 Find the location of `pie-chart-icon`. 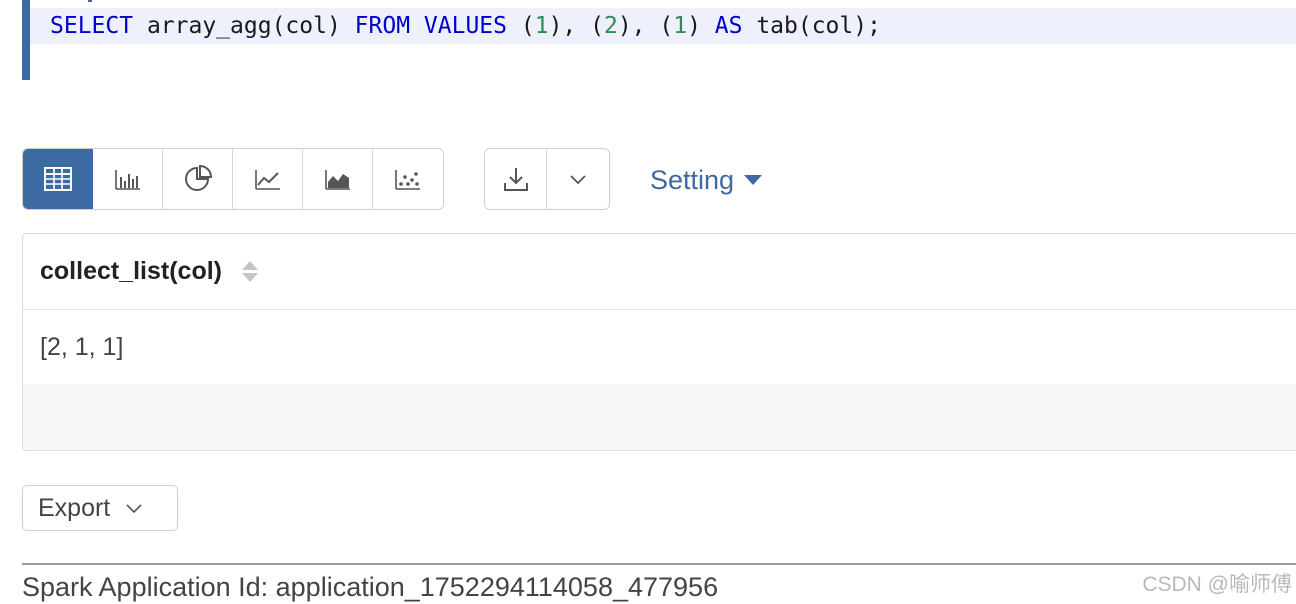

pie-chart-icon is located at coordinates (198, 178).